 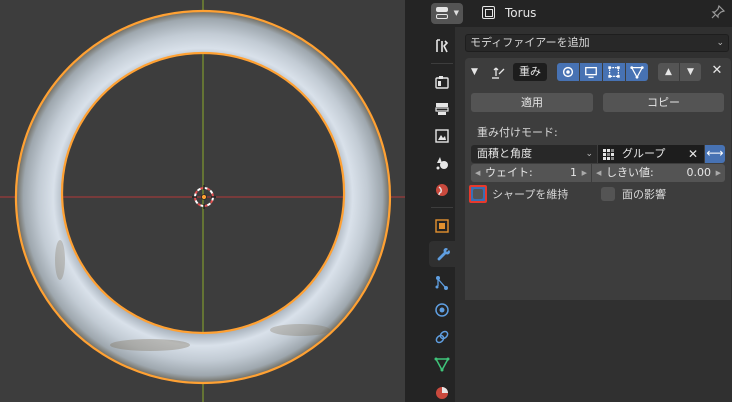 I want to click on tab-material, so click(x=442, y=390).